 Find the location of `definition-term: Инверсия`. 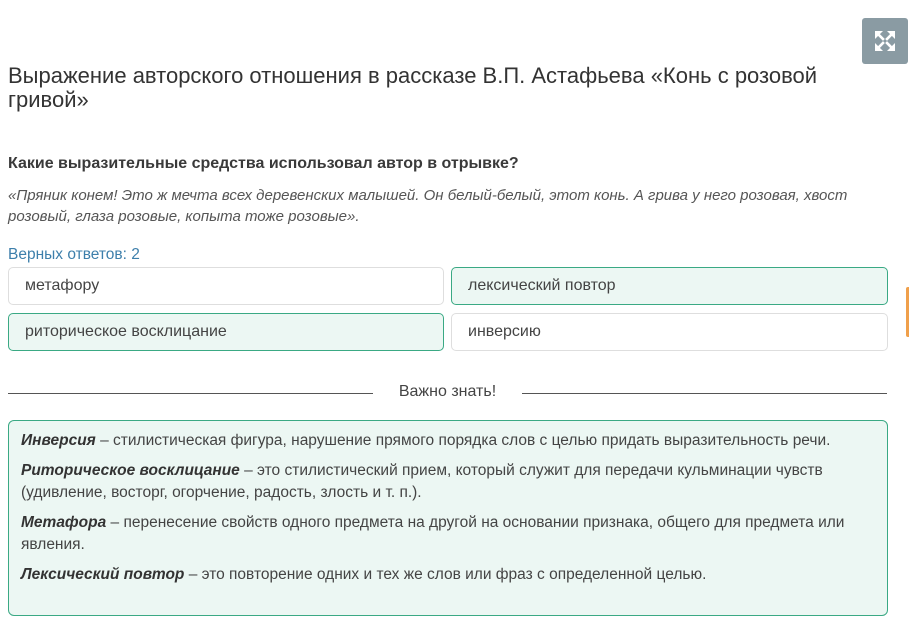

definition-term: Инверсия is located at coordinates (58, 440).